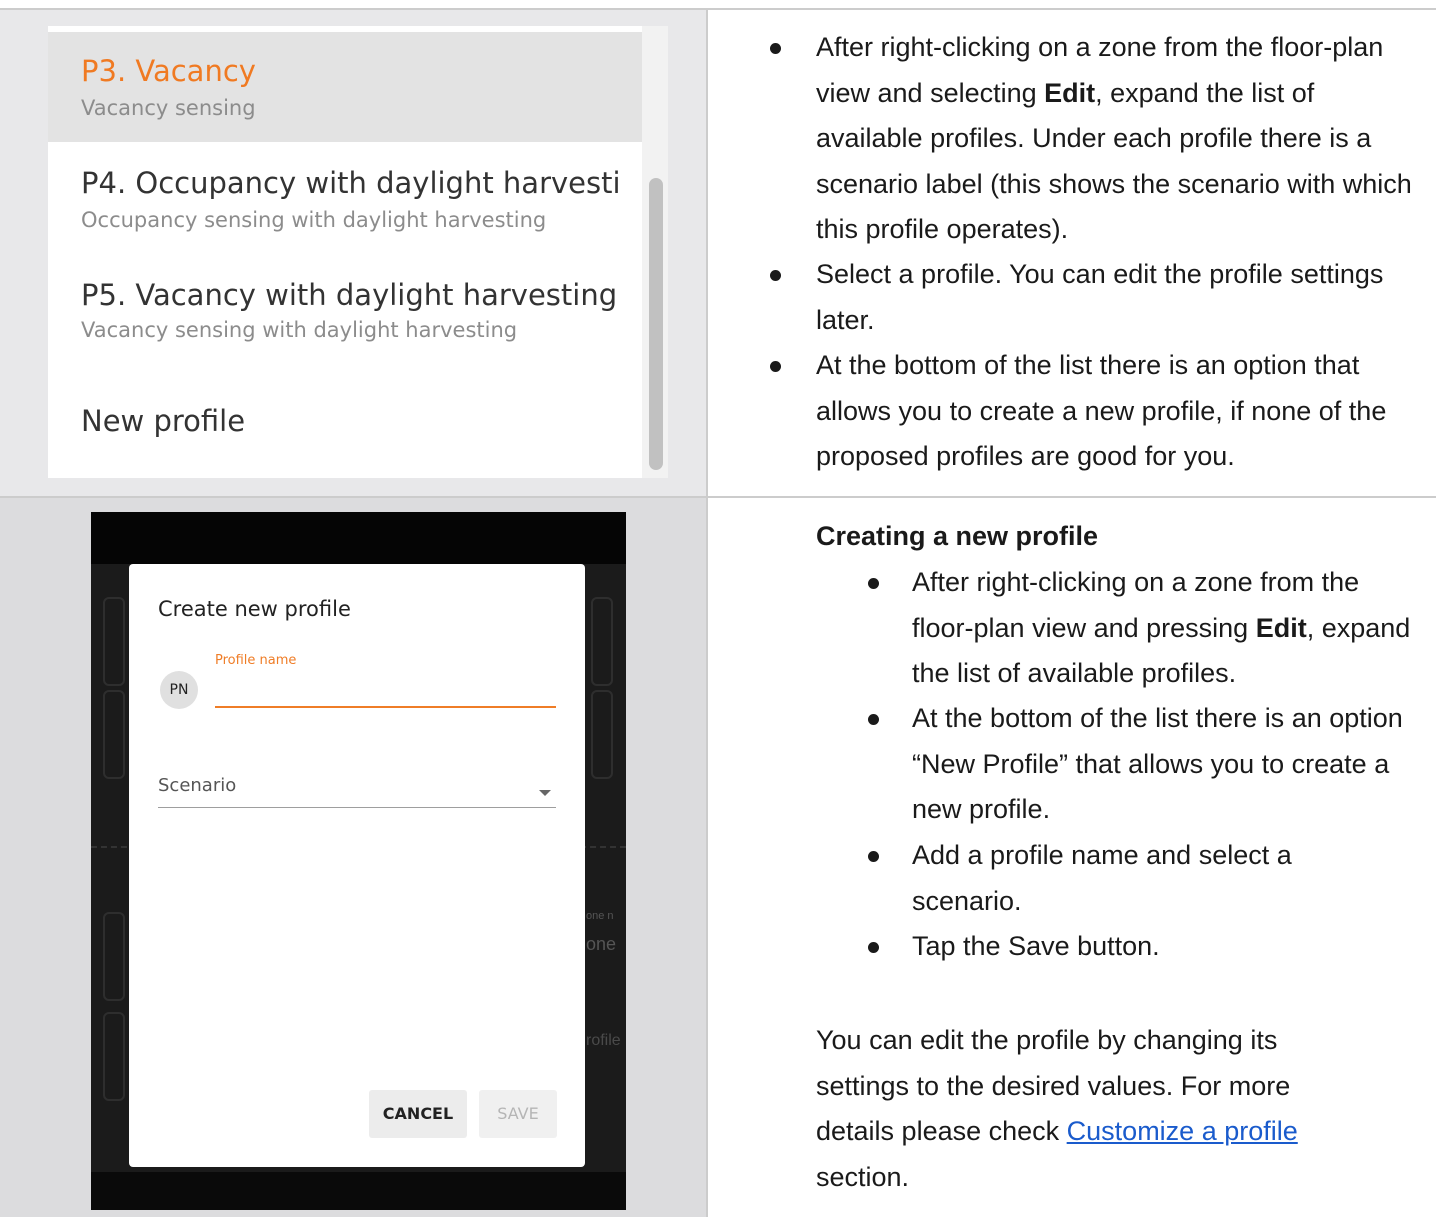 This screenshot has height=1217, width=1436. Describe the element at coordinates (168, 108) in the screenshot. I see `profile-item-subtitle: Vacancy sensing` at that location.